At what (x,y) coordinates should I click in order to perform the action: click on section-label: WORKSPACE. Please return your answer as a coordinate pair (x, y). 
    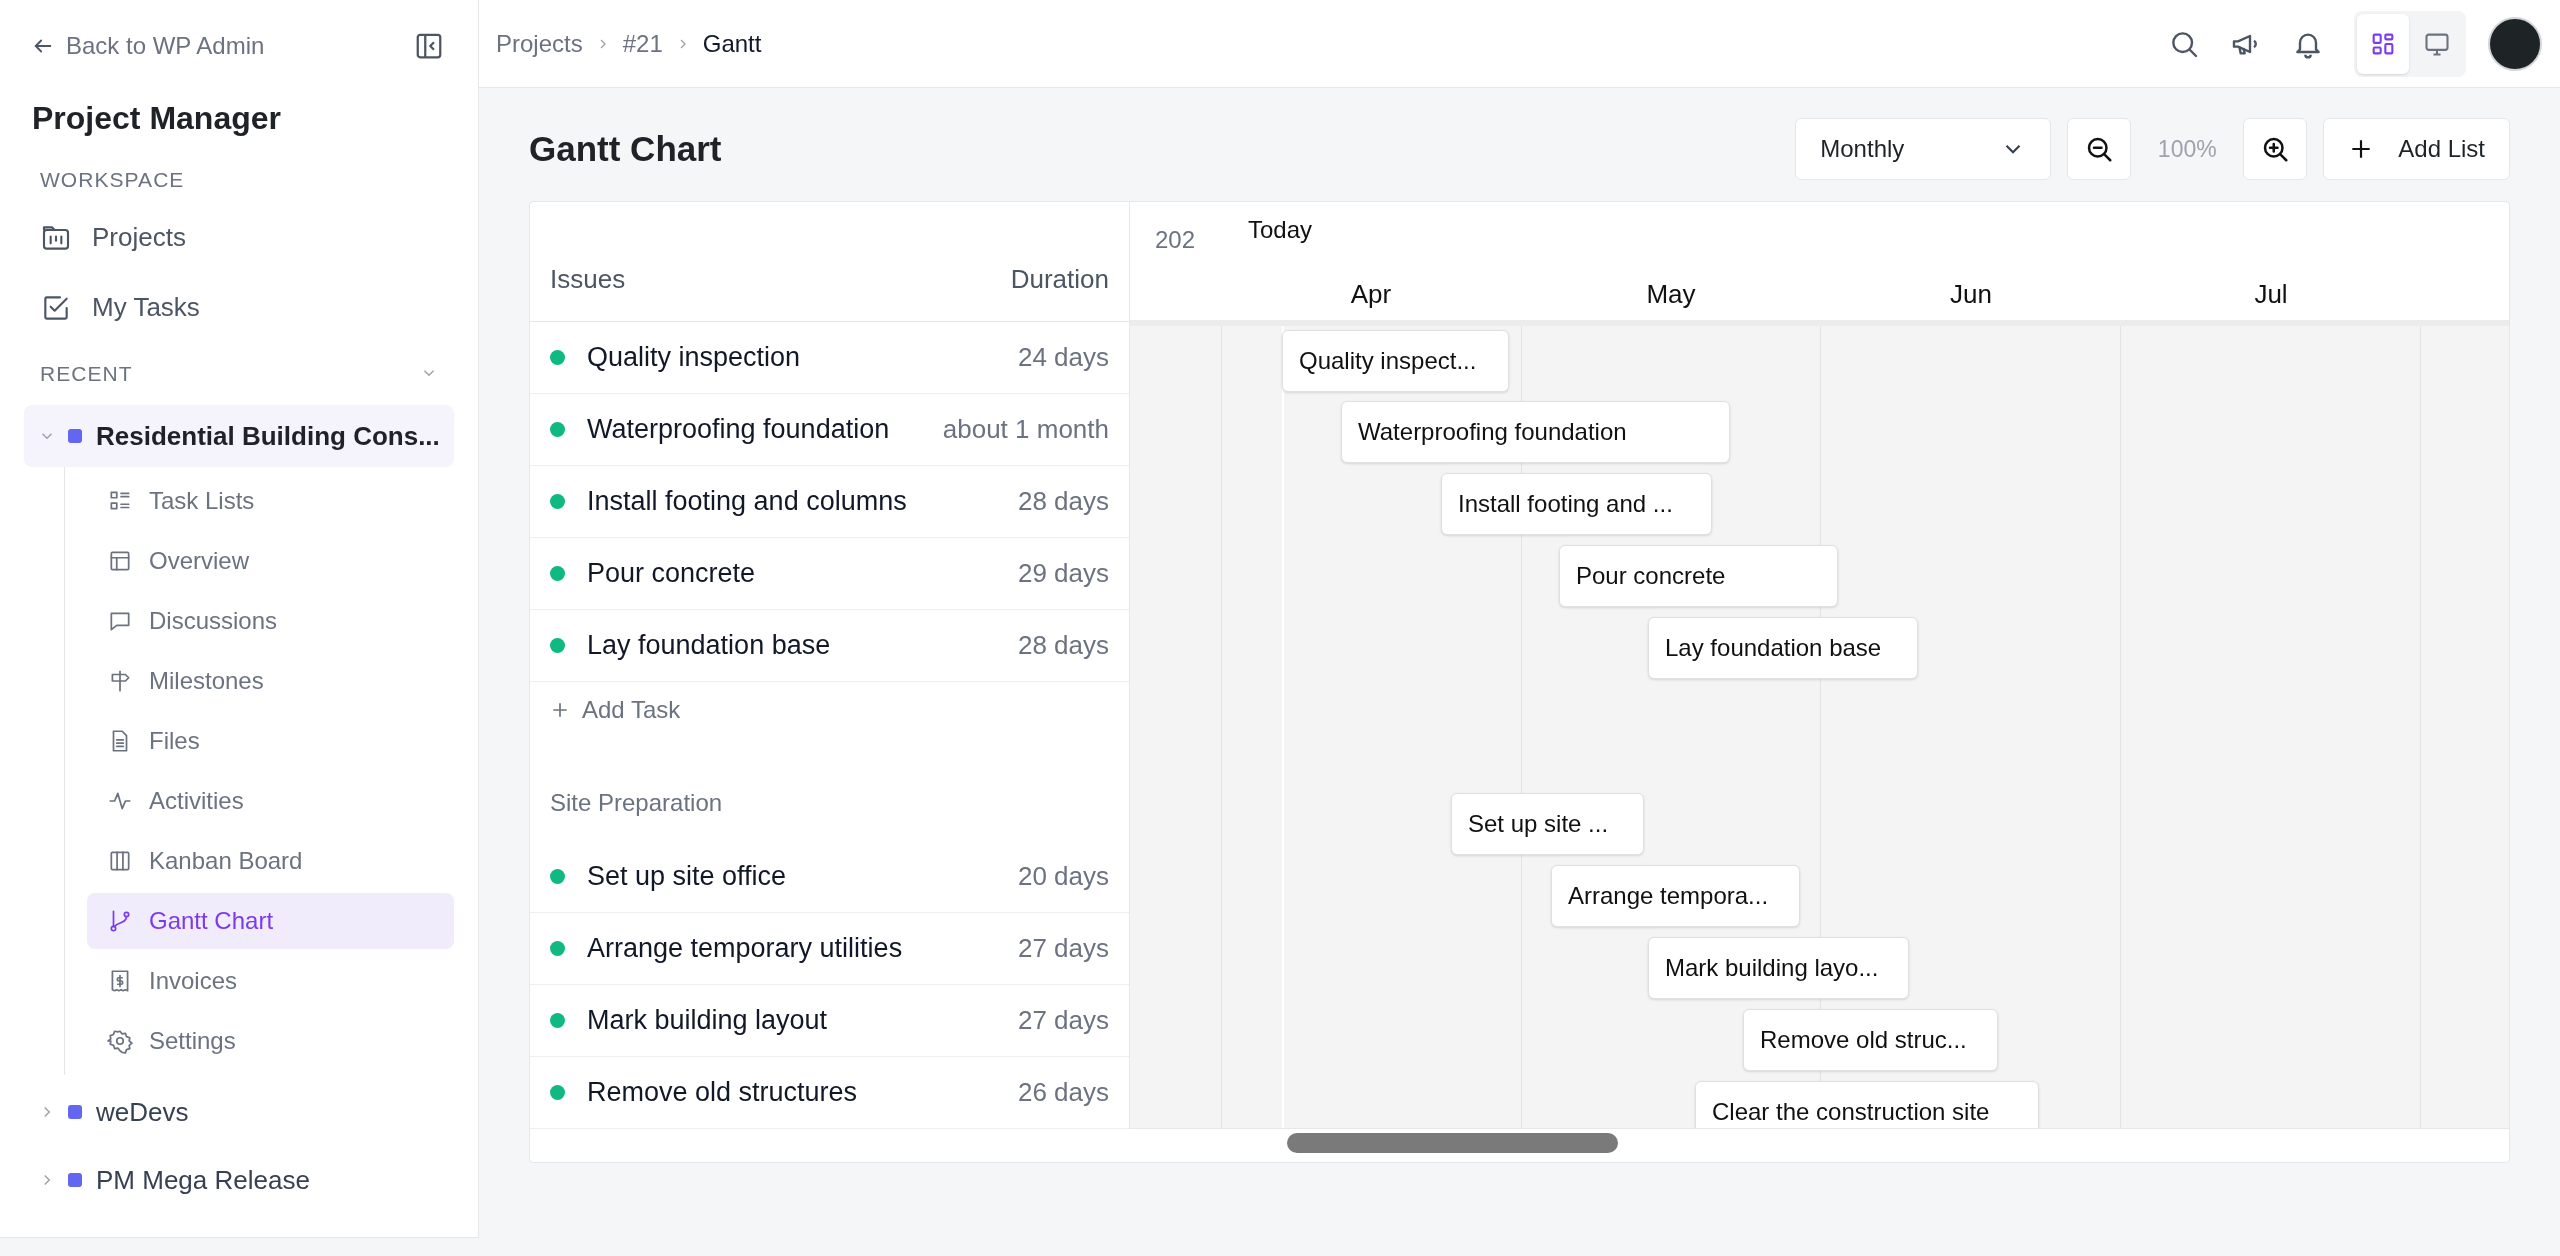
    Looking at the image, I should click on (112, 180).